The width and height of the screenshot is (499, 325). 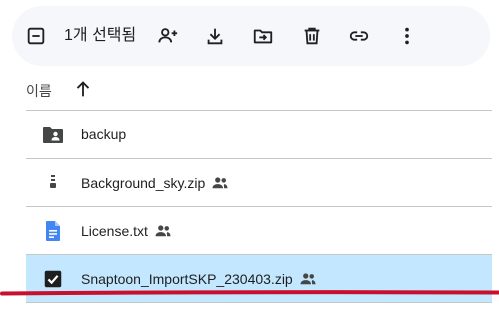 I want to click on deselect-icon, so click(x=36, y=36).